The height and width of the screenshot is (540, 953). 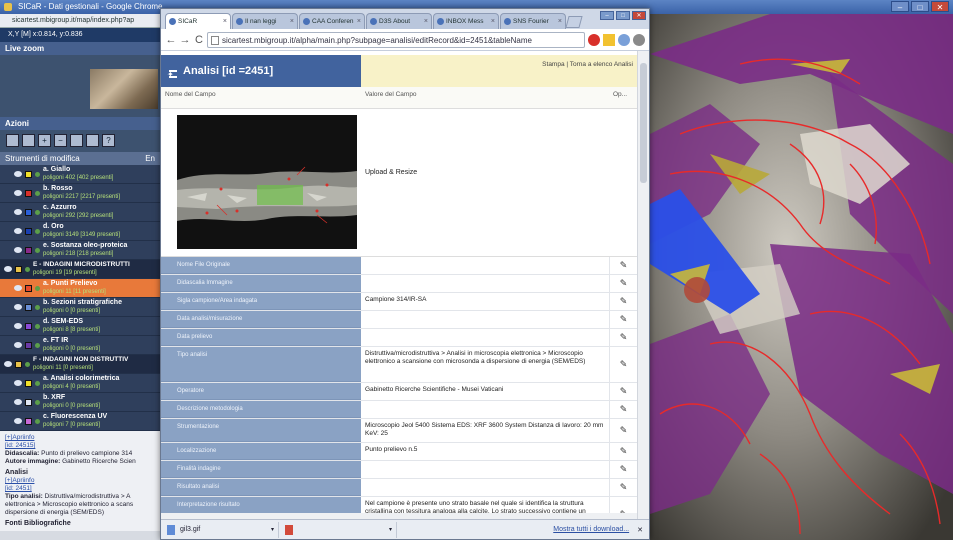 What do you see at coordinates (80, 438) in the screenshot?
I see `info-open-link: [+]Apriinfo` at bounding box center [80, 438].